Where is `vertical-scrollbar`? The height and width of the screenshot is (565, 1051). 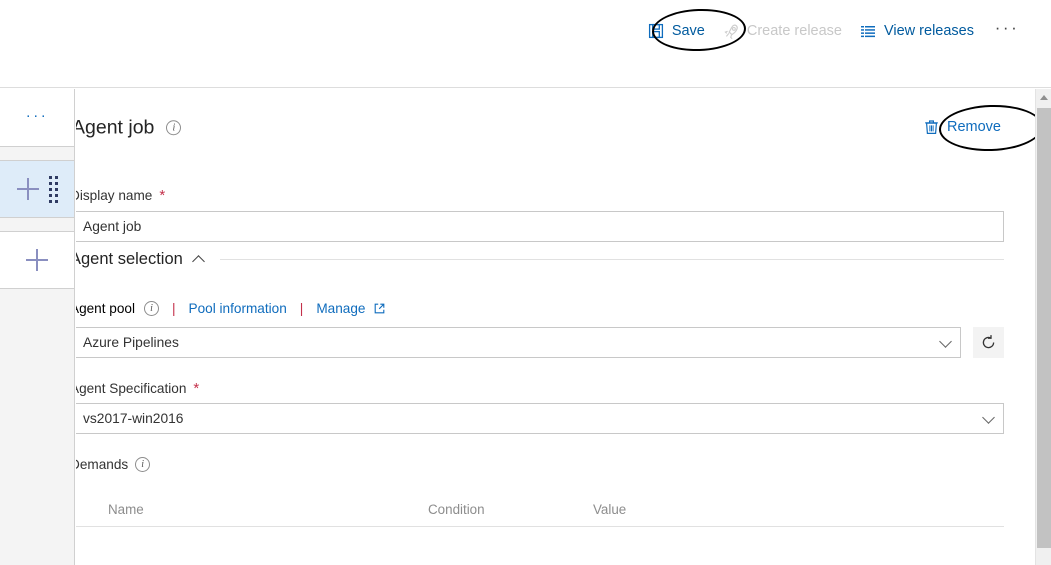
vertical-scrollbar is located at coordinates (1043, 327).